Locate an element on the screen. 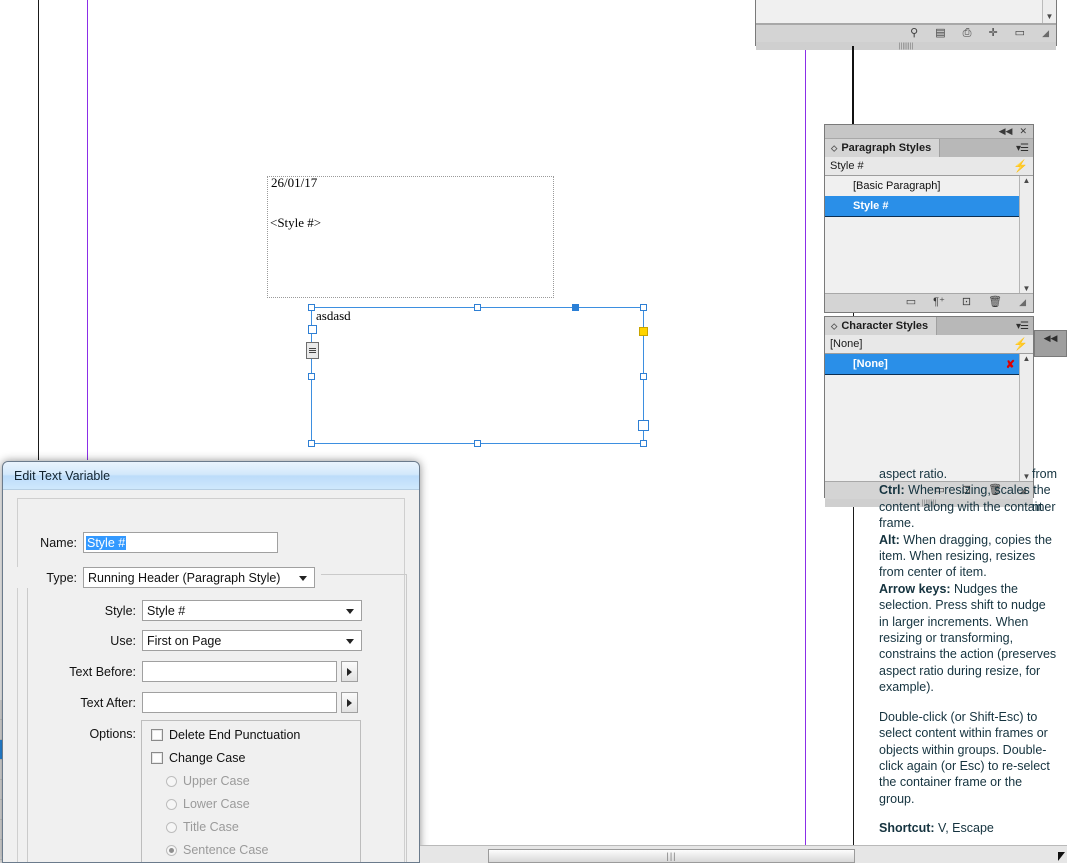 The image size is (1067, 863). panel-connector-line is located at coordinates (853, 88).